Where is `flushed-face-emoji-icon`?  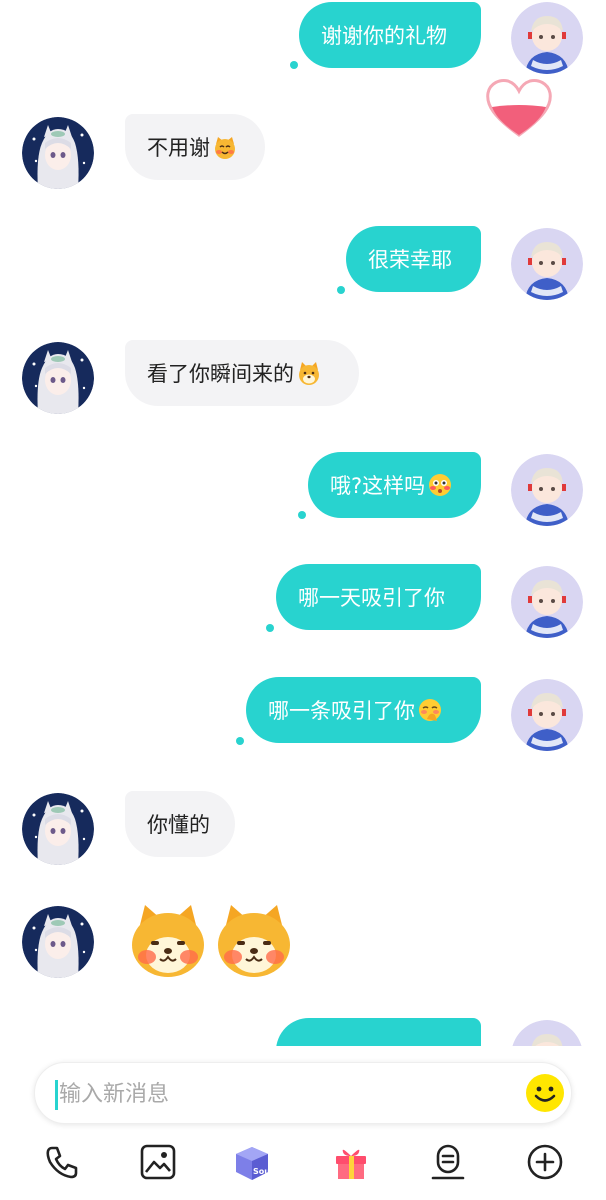 flushed-face-emoji-icon is located at coordinates (440, 485).